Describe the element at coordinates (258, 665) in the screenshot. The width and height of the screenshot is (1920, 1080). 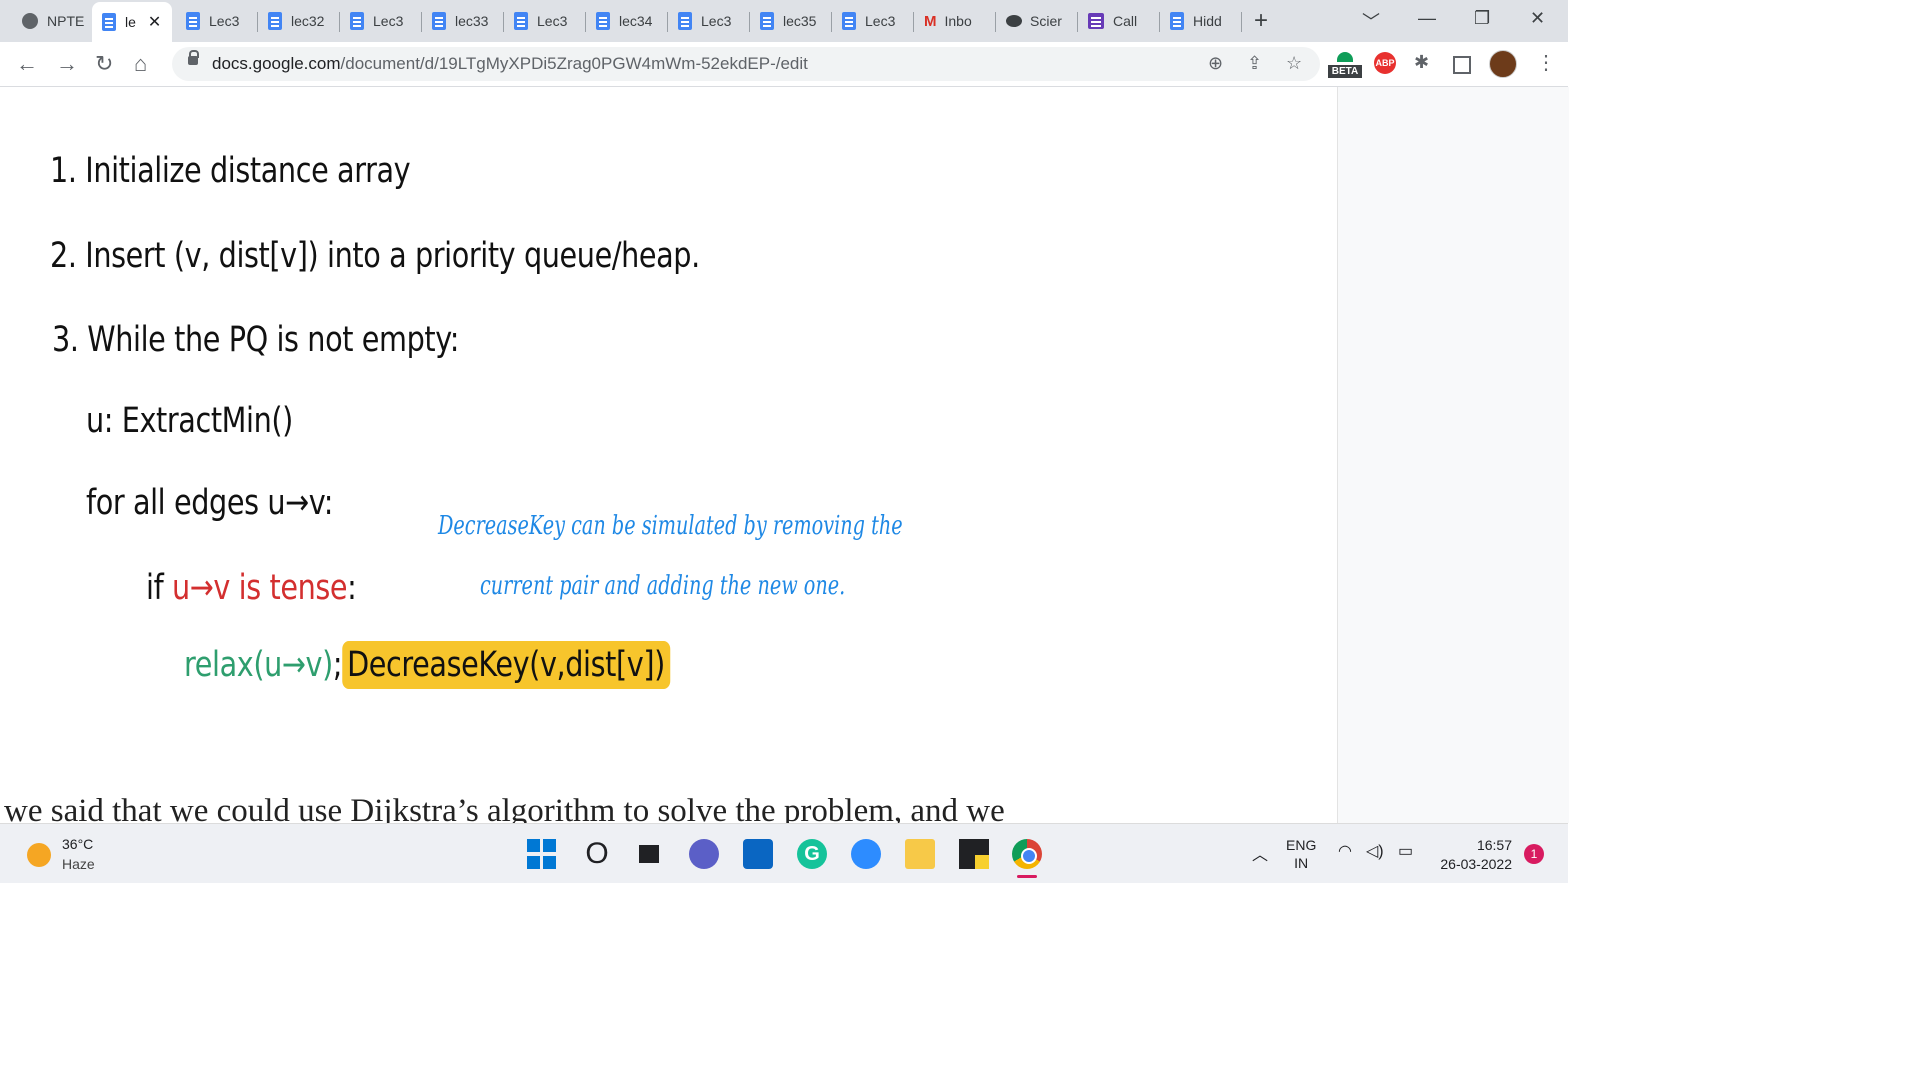
I see `relax-text: relax(u→v)` at that location.